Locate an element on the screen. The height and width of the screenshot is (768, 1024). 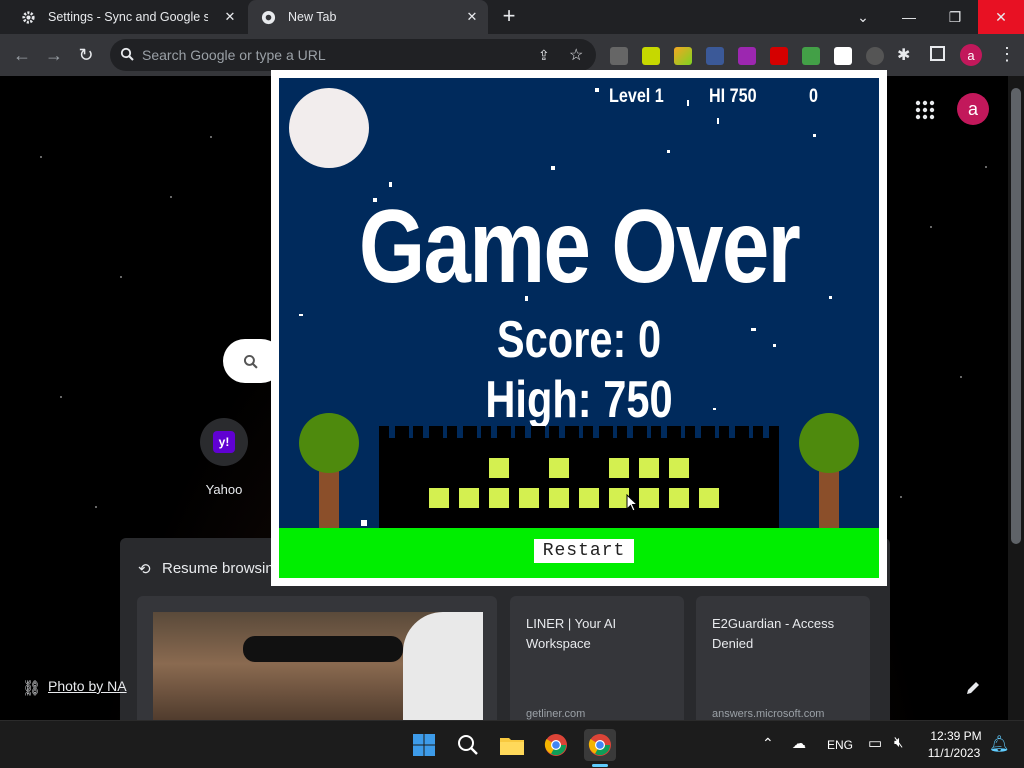
share-icon: ⇪ is located at coordinates (544, 55).